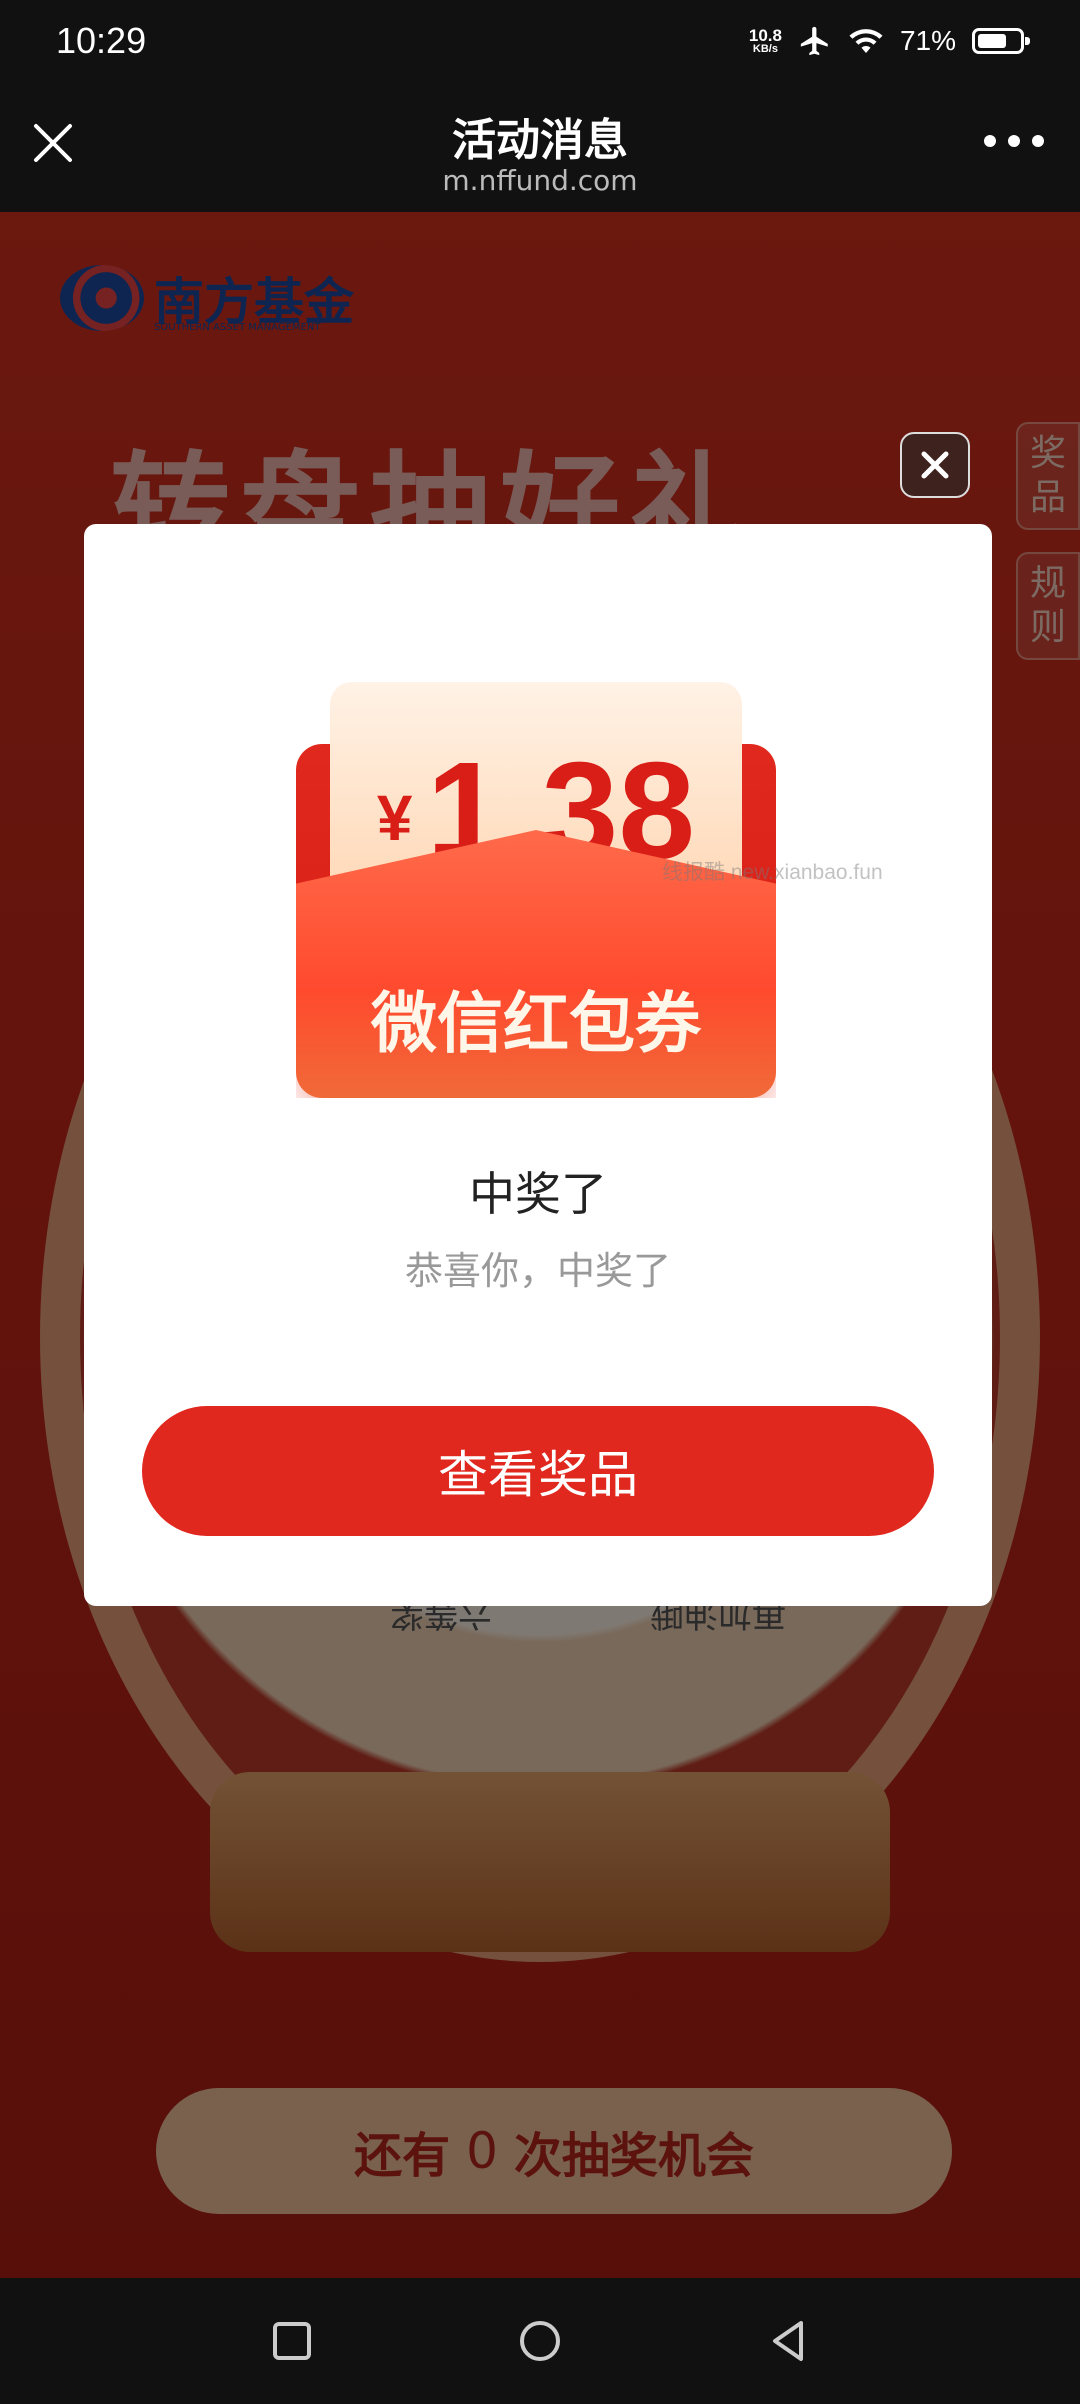  What do you see at coordinates (540, 180) in the screenshot?
I see `page-url: m.nffund.com` at bounding box center [540, 180].